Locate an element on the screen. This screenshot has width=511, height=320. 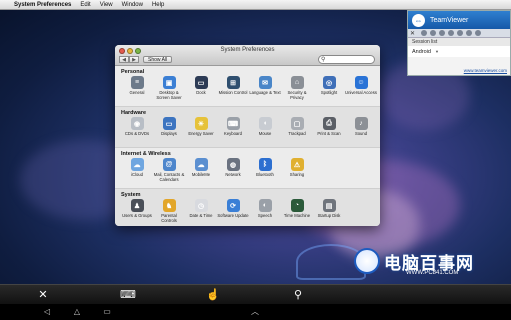
pref-bluetooth: ᛒ Bluetooth is located at coordinates (265, 173).